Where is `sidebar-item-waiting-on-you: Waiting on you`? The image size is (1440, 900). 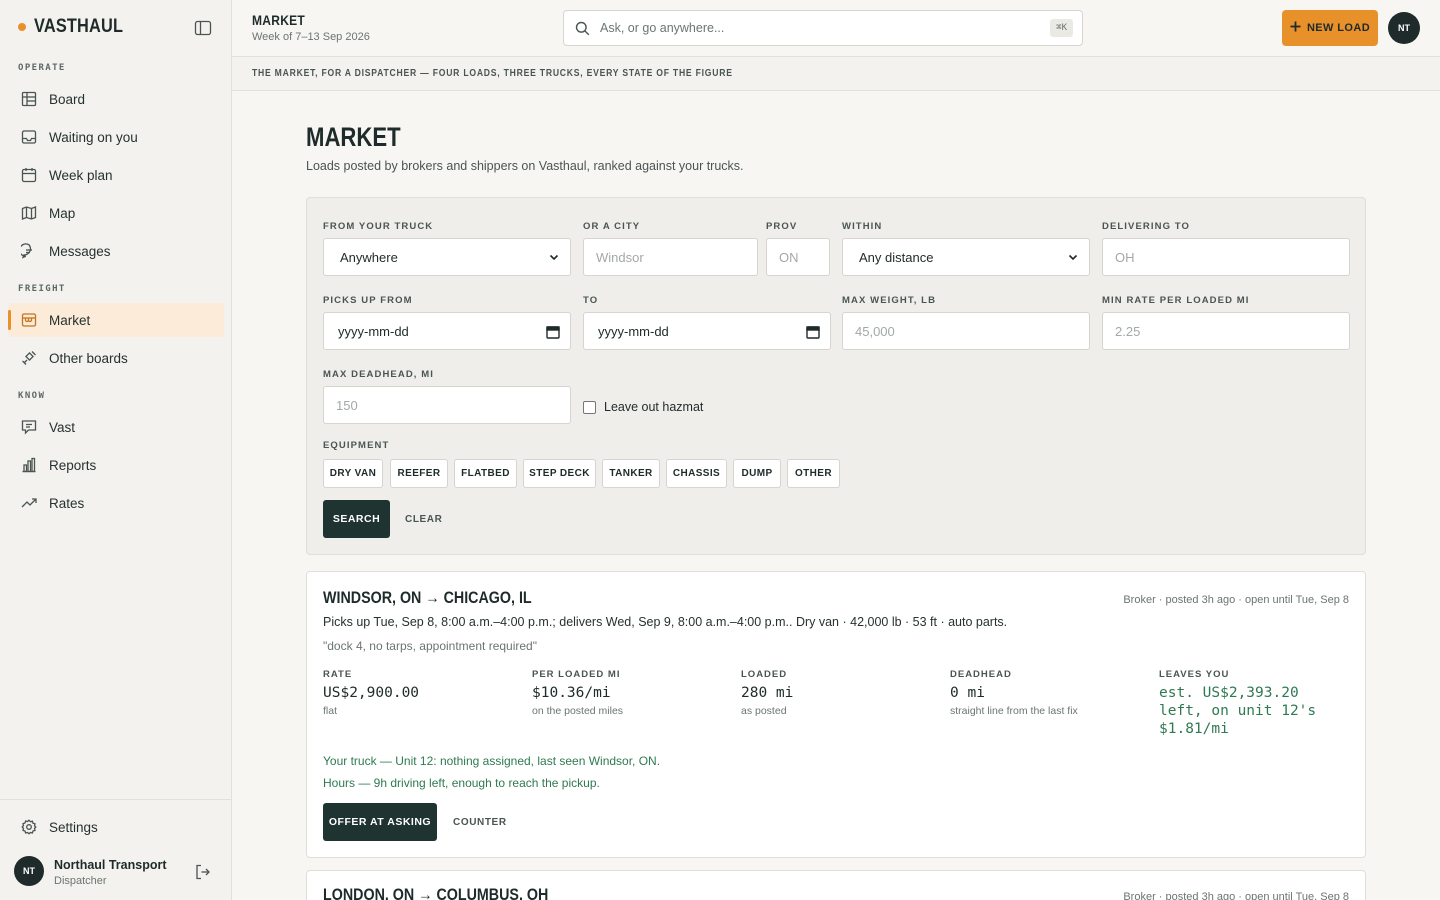
sidebar-item-waiting-on-you: Waiting on you is located at coordinates (116, 137).